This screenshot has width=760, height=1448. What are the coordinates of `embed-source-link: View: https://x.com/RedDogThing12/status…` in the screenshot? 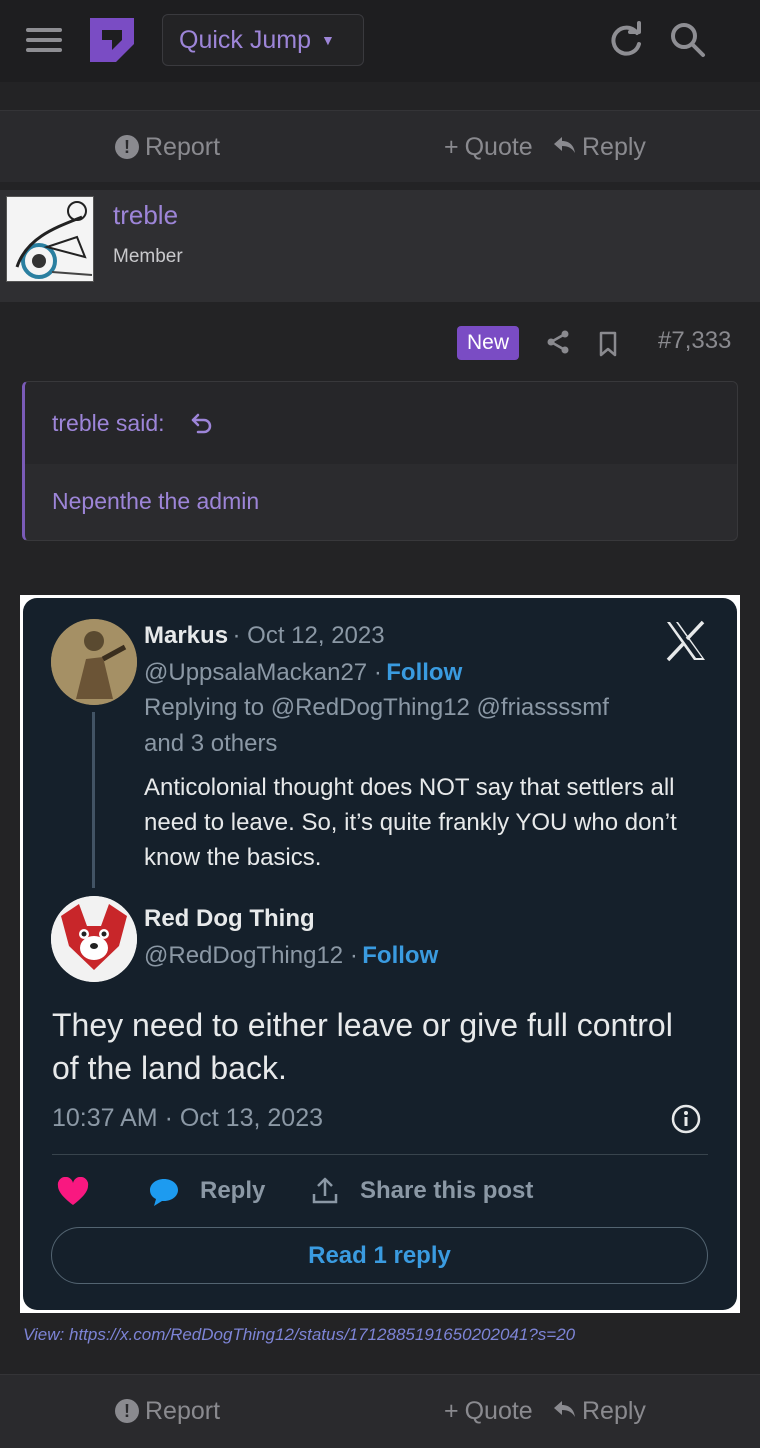 It's located at (299, 1335).